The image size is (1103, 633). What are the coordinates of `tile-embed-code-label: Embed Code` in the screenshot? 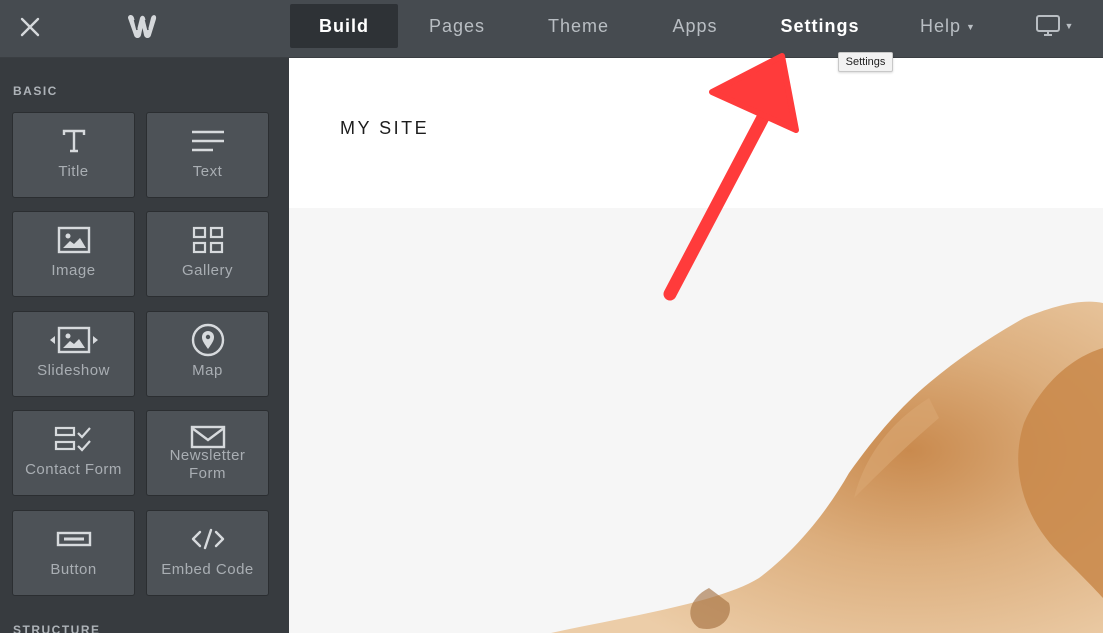 It's located at (207, 569).